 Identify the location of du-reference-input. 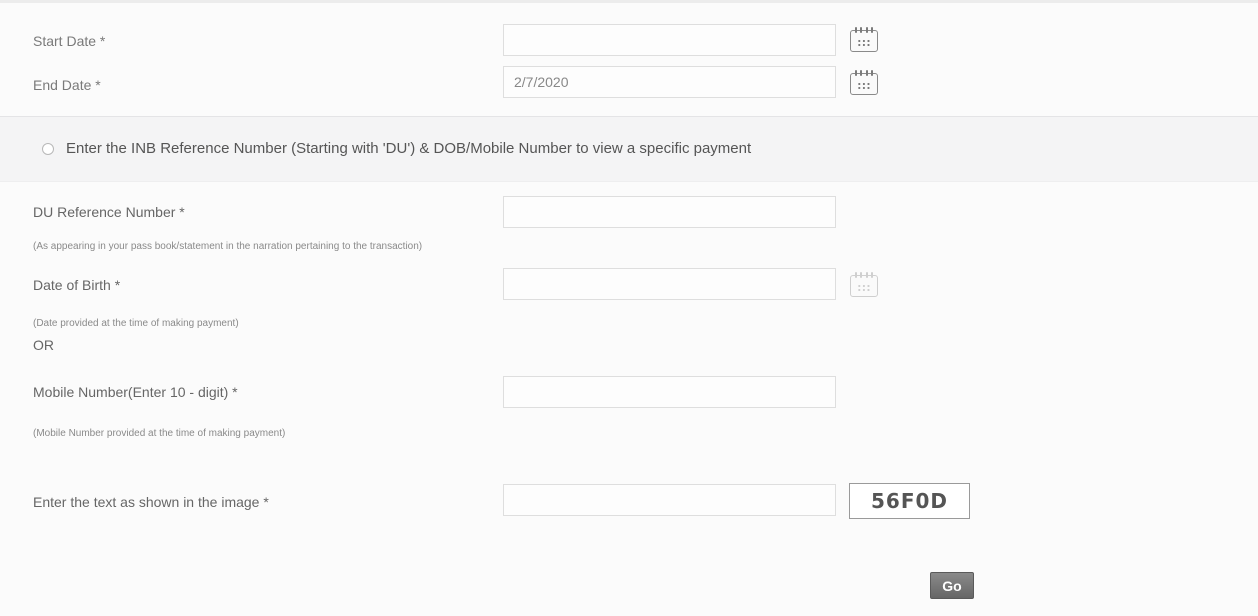
(669, 212).